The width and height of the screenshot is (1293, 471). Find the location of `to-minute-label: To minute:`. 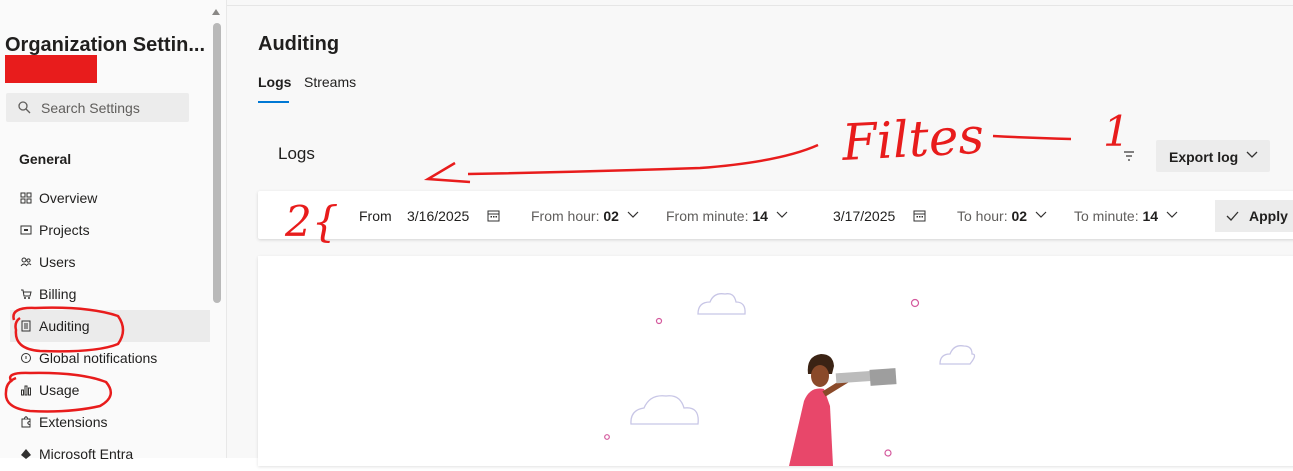

to-minute-label: To minute: is located at coordinates (1106, 216).